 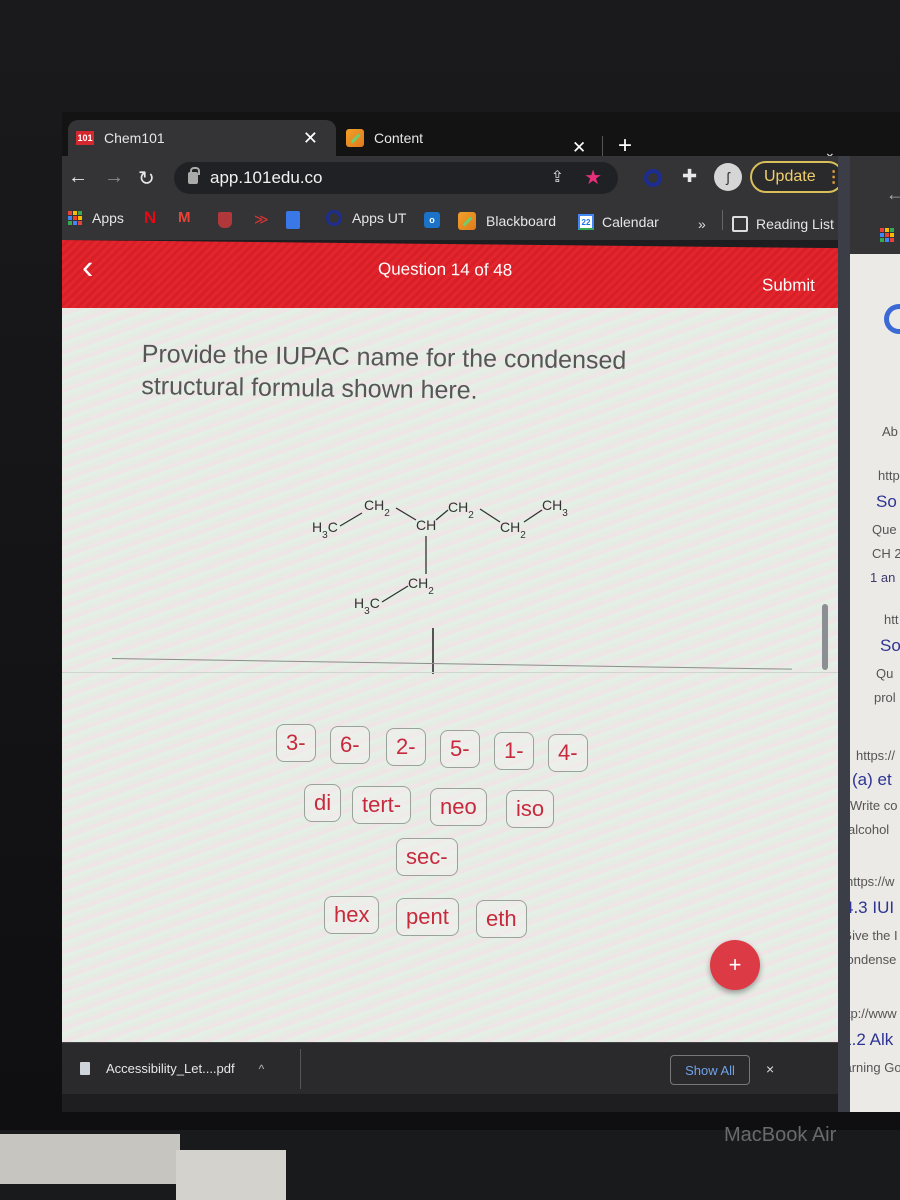 What do you see at coordinates (396, 178) in the screenshot?
I see `address-bar: app.101edu.co ⇪ ★` at bounding box center [396, 178].